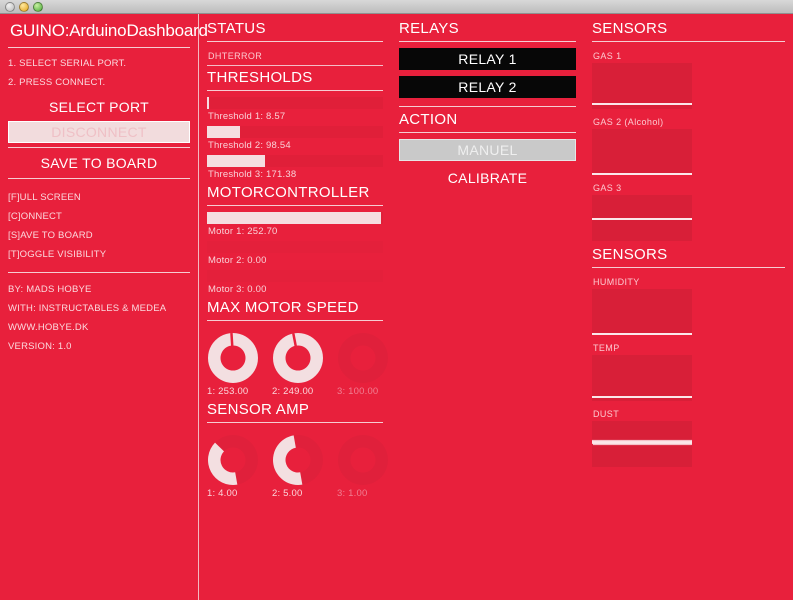  I want to click on gas-3-label: GAS 3, so click(607, 188).